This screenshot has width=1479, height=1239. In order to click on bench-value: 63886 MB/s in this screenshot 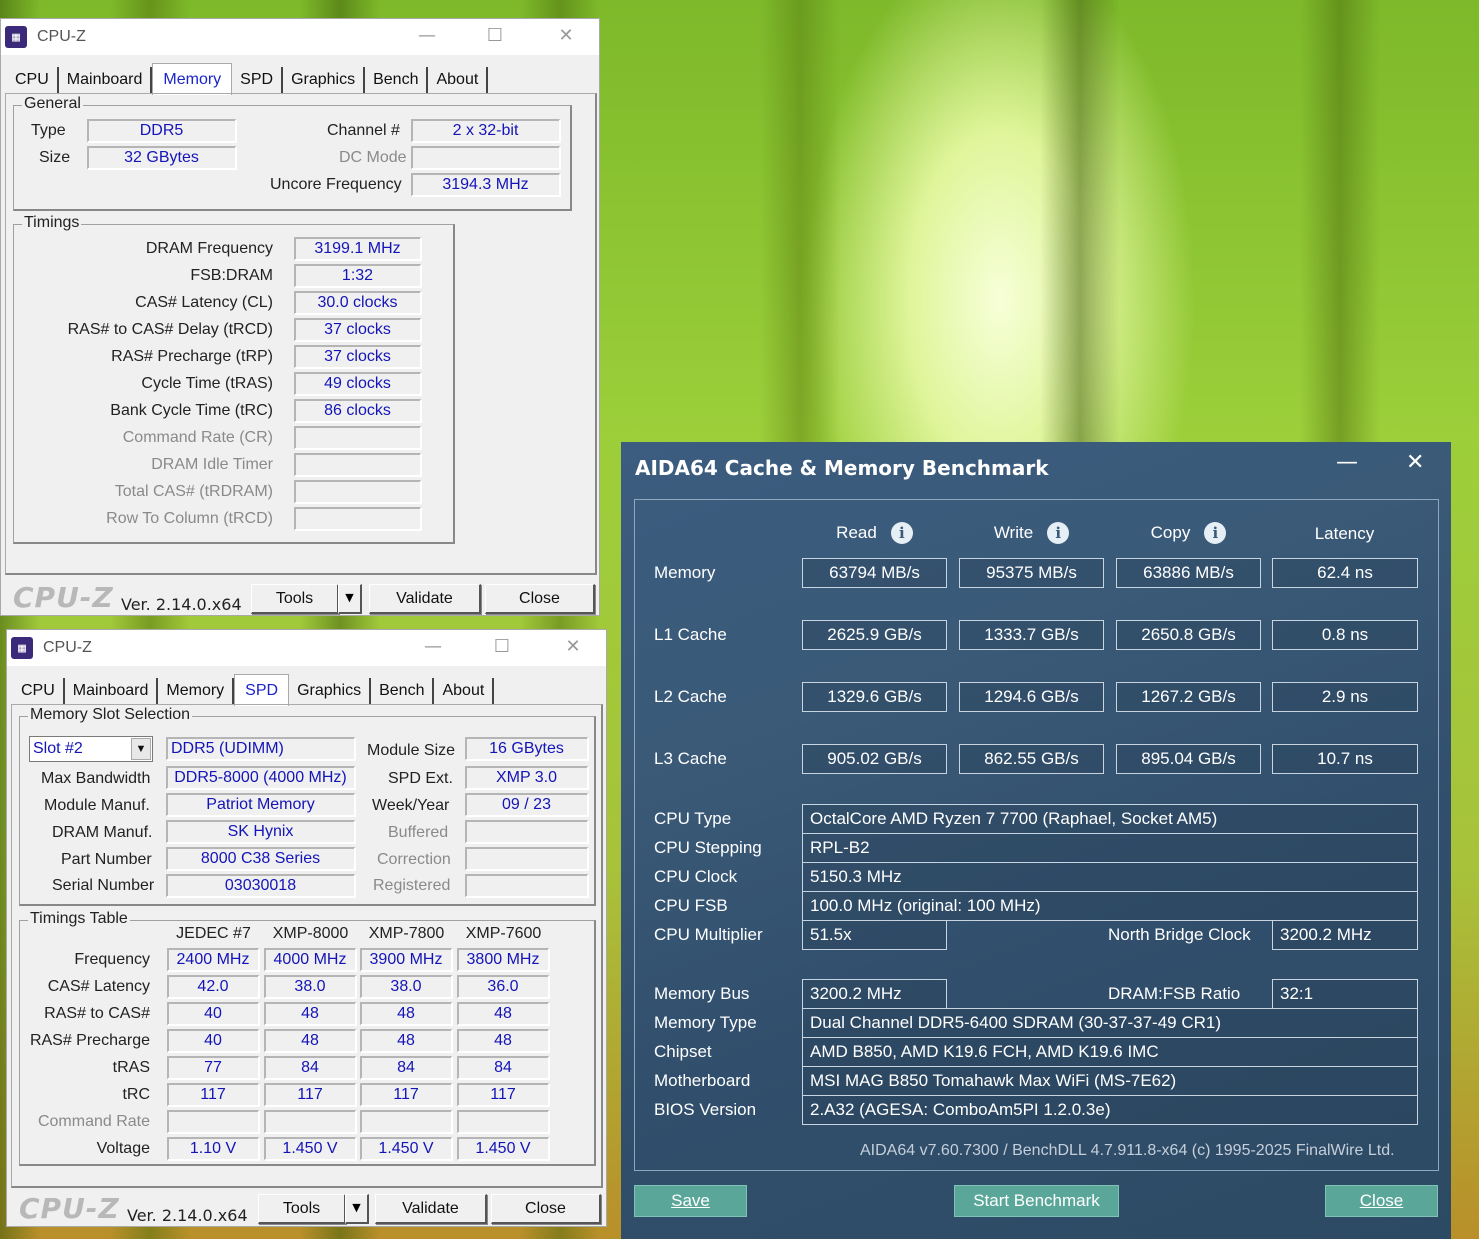, I will do `click(1188, 573)`.